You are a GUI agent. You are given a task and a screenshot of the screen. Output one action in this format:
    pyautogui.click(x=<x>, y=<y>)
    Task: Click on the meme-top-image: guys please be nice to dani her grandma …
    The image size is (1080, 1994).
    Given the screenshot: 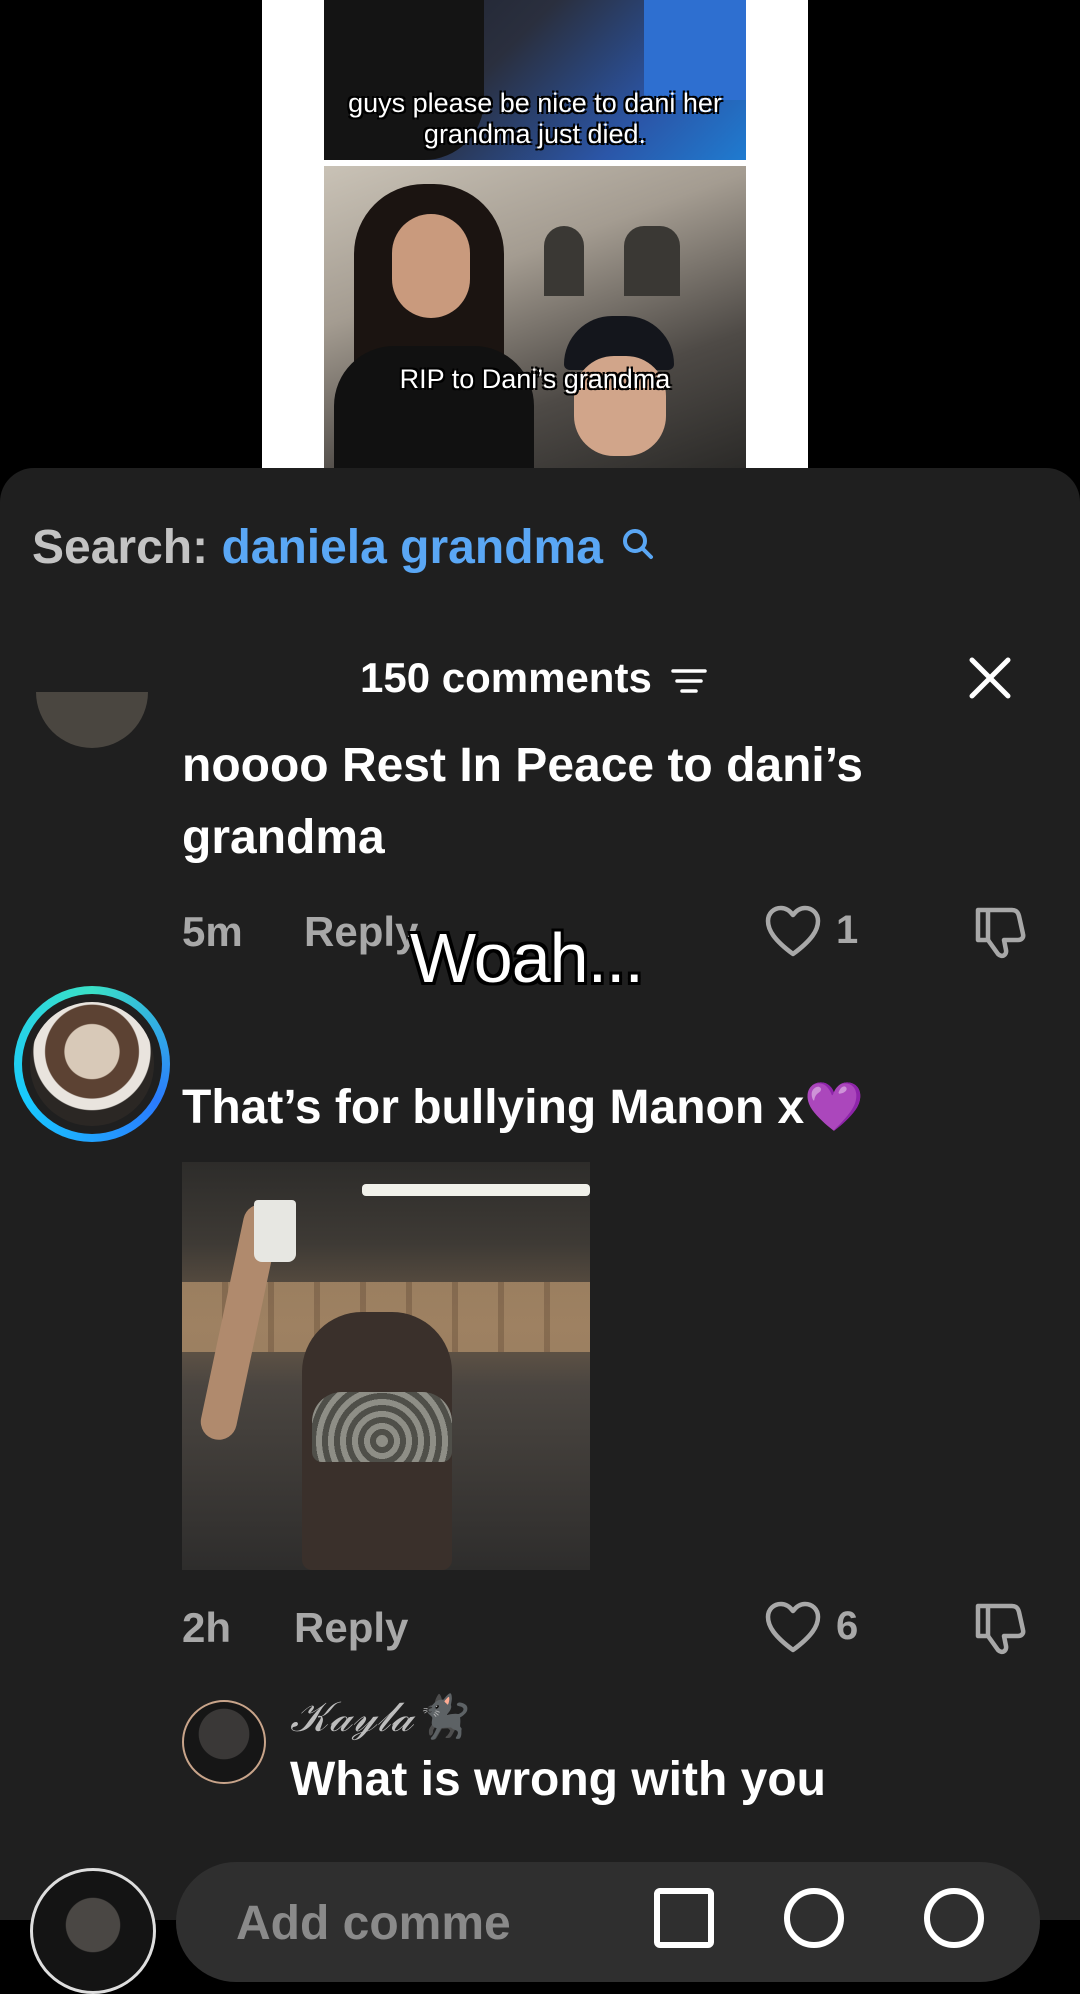 What is the action you would take?
    pyautogui.click(x=535, y=80)
    